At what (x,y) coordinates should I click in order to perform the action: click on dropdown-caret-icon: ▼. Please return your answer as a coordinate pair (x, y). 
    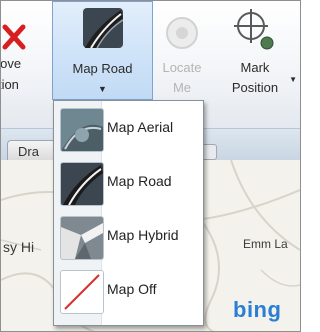
    Looking at the image, I should click on (102, 89).